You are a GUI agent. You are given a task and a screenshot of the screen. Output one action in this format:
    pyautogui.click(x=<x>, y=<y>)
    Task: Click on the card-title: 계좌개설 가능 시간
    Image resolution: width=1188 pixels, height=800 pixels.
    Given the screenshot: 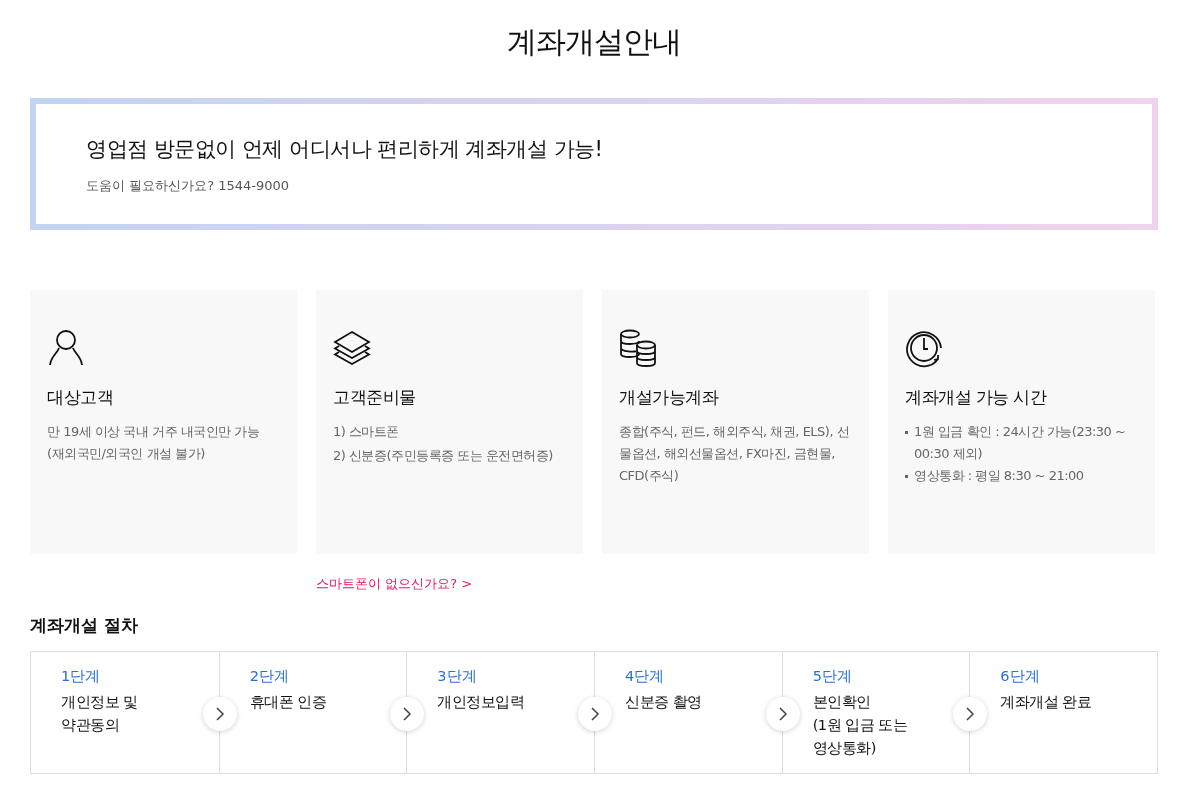 What is the action you would take?
    pyautogui.click(x=976, y=398)
    